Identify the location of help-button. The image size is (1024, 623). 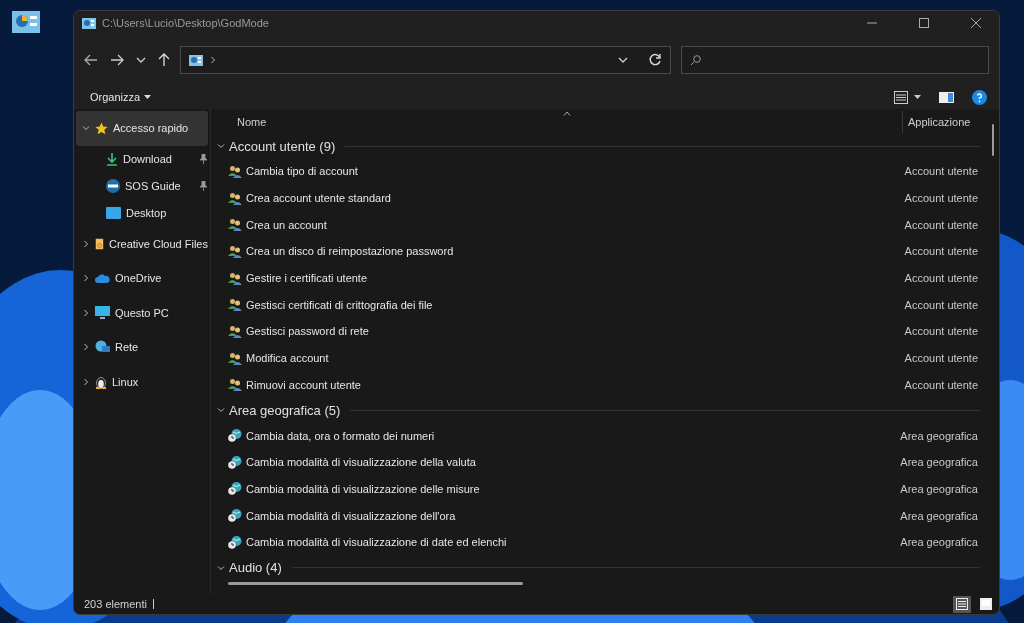
(979, 97).